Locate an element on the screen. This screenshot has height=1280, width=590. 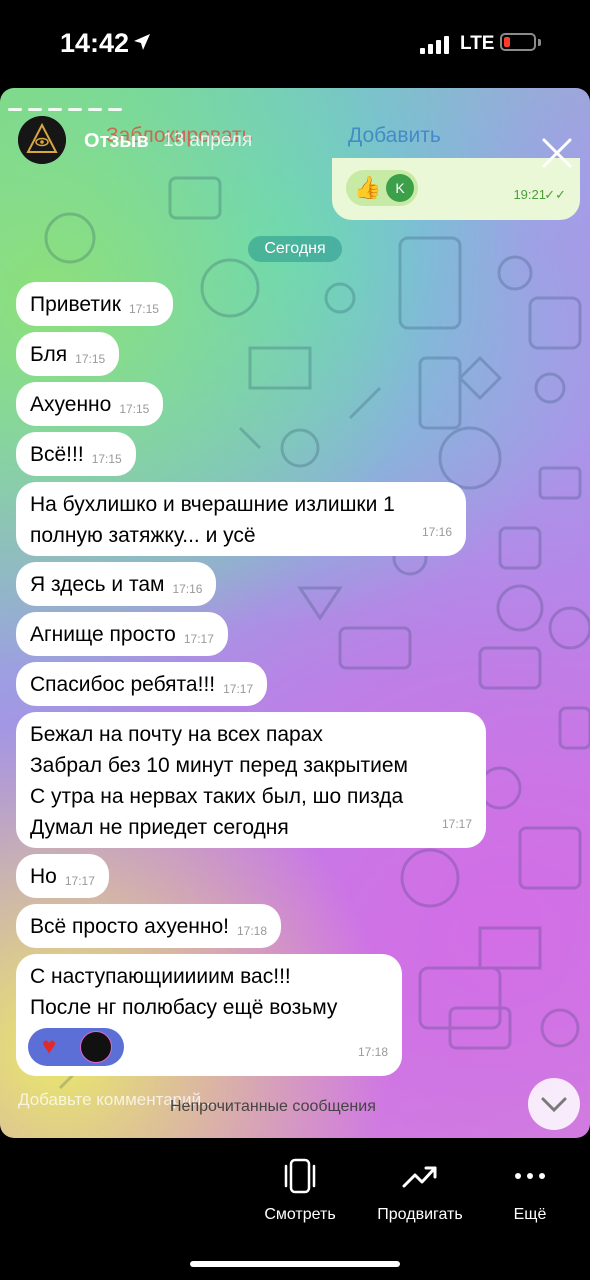
incoming-message: Бля 17:15 is located at coordinates (68, 354).